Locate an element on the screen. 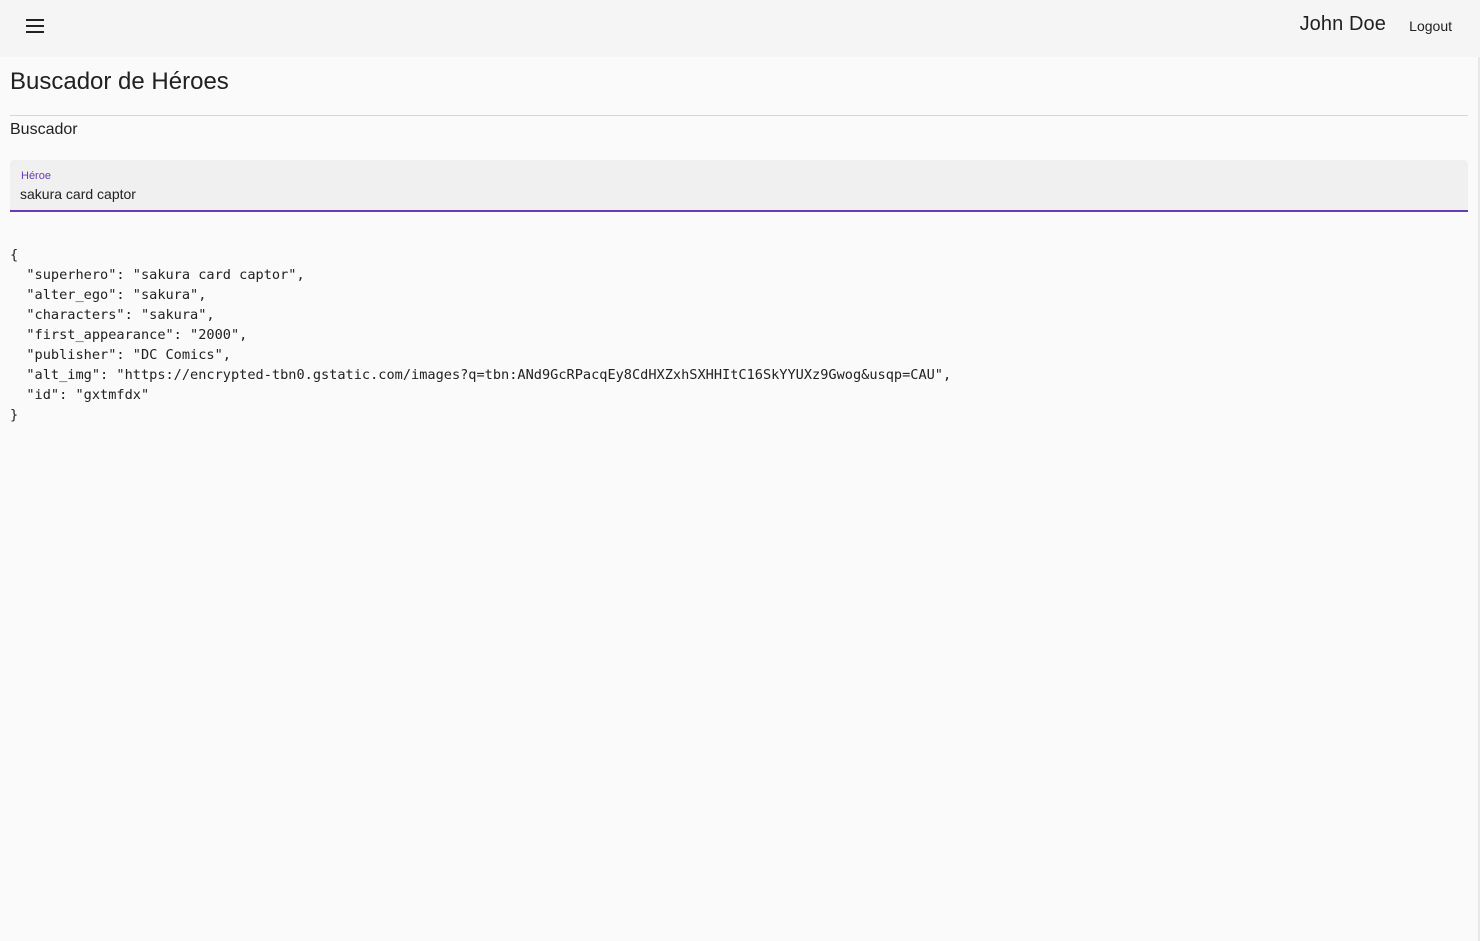  hero-search-field: Héroe is located at coordinates (739, 186).